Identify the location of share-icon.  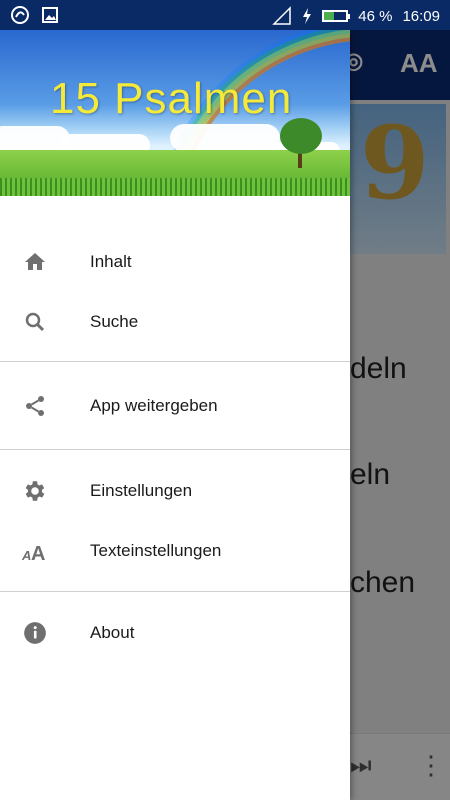
(45, 406).